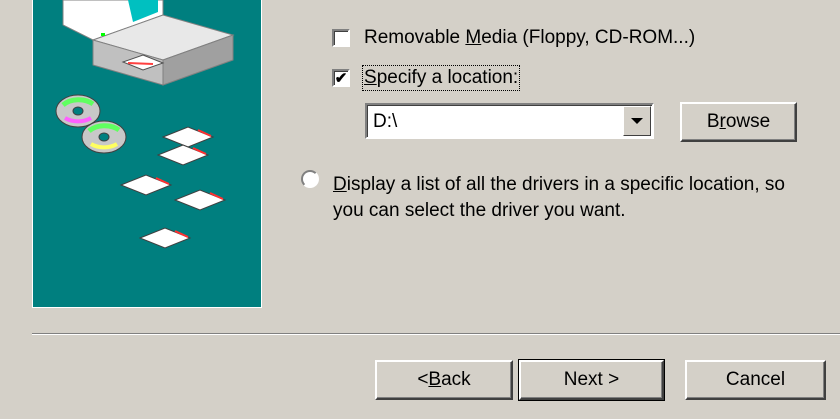 This screenshot has width=840, height=419. I want to click on location-value: D:\, so click(385, 122).